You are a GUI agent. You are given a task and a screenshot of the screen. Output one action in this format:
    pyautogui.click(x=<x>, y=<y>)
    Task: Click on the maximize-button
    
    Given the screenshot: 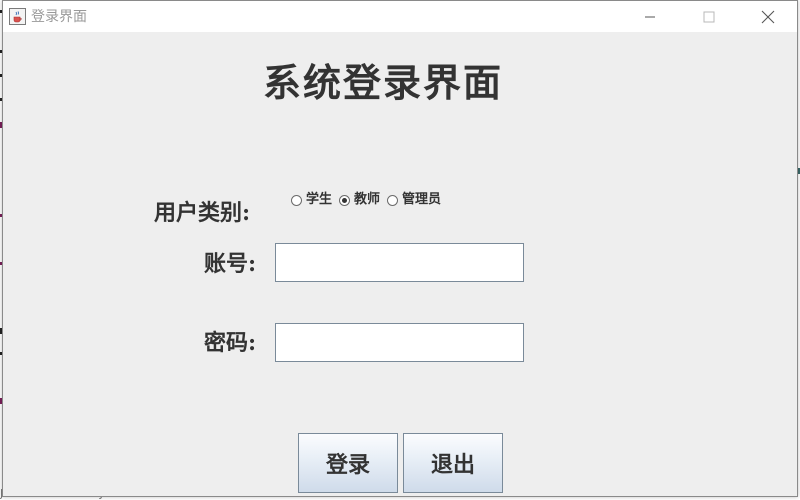 What is the action you would take?
    pyautogui.click(x=709, y=16)
    